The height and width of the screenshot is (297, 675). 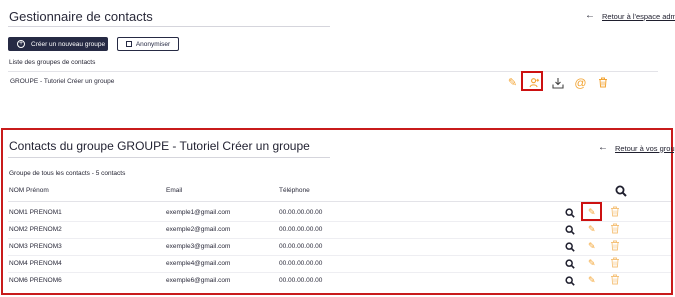 What do you see at coordinates (35, 246) in the screenshot?
I see `contact-name: NOM3 PRENOM3` at bounding box center [35, 246].